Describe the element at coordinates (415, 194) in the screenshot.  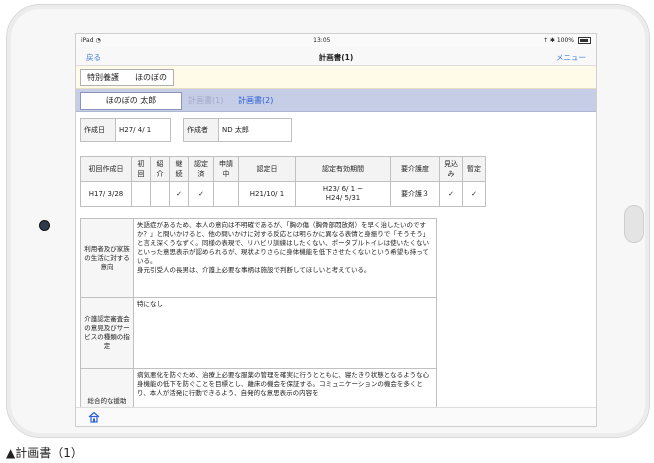
I see `cell-care-level: 要介護３` at that location.